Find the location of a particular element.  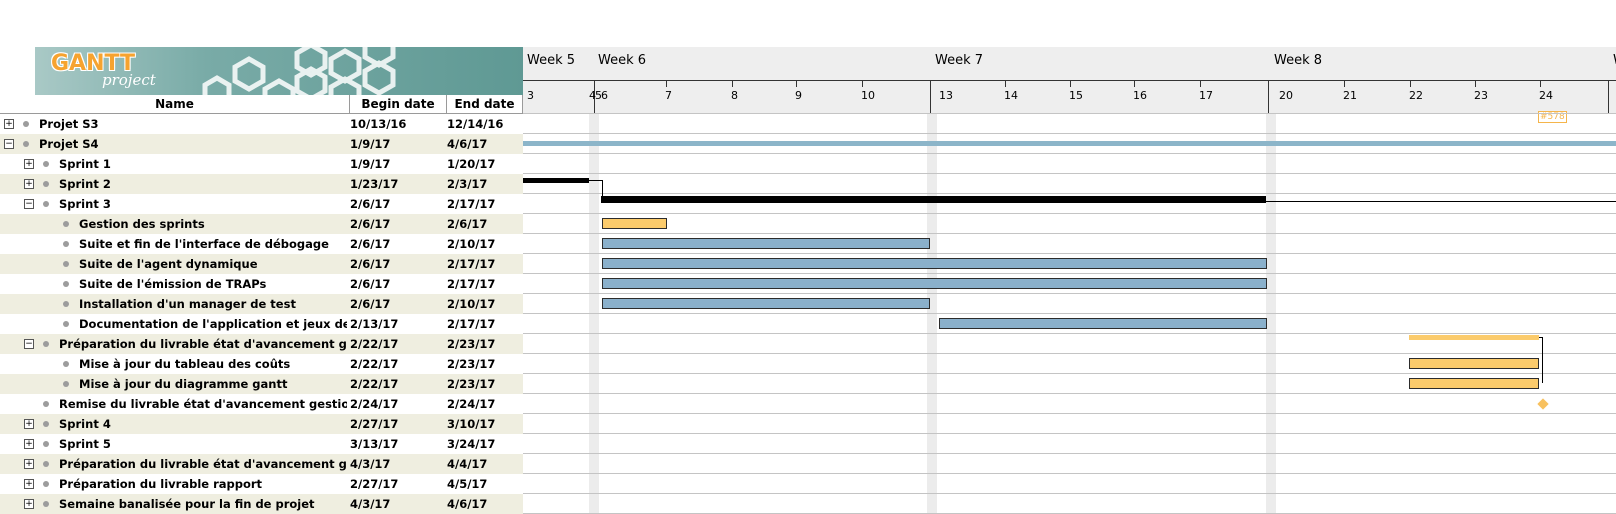

sprint-2-summary-bar is located at coordinates (556, 180).